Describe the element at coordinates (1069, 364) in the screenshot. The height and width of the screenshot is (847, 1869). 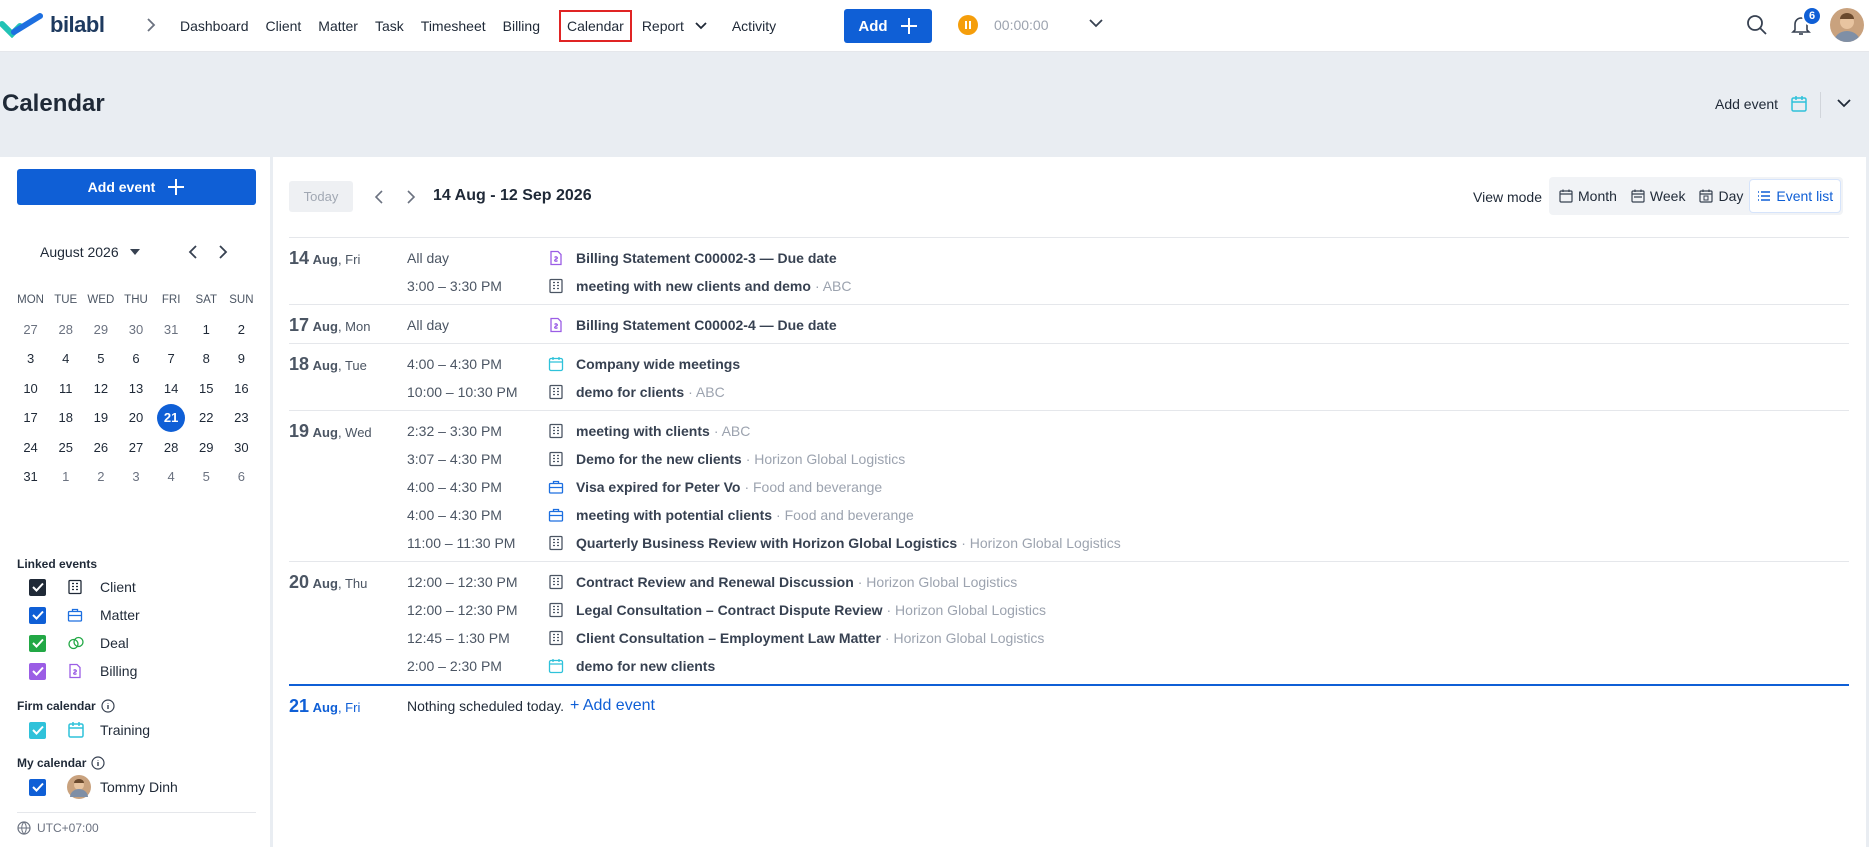
I see `event-row: 4:00 – 4:30 PM Company wide meetings` at that location.